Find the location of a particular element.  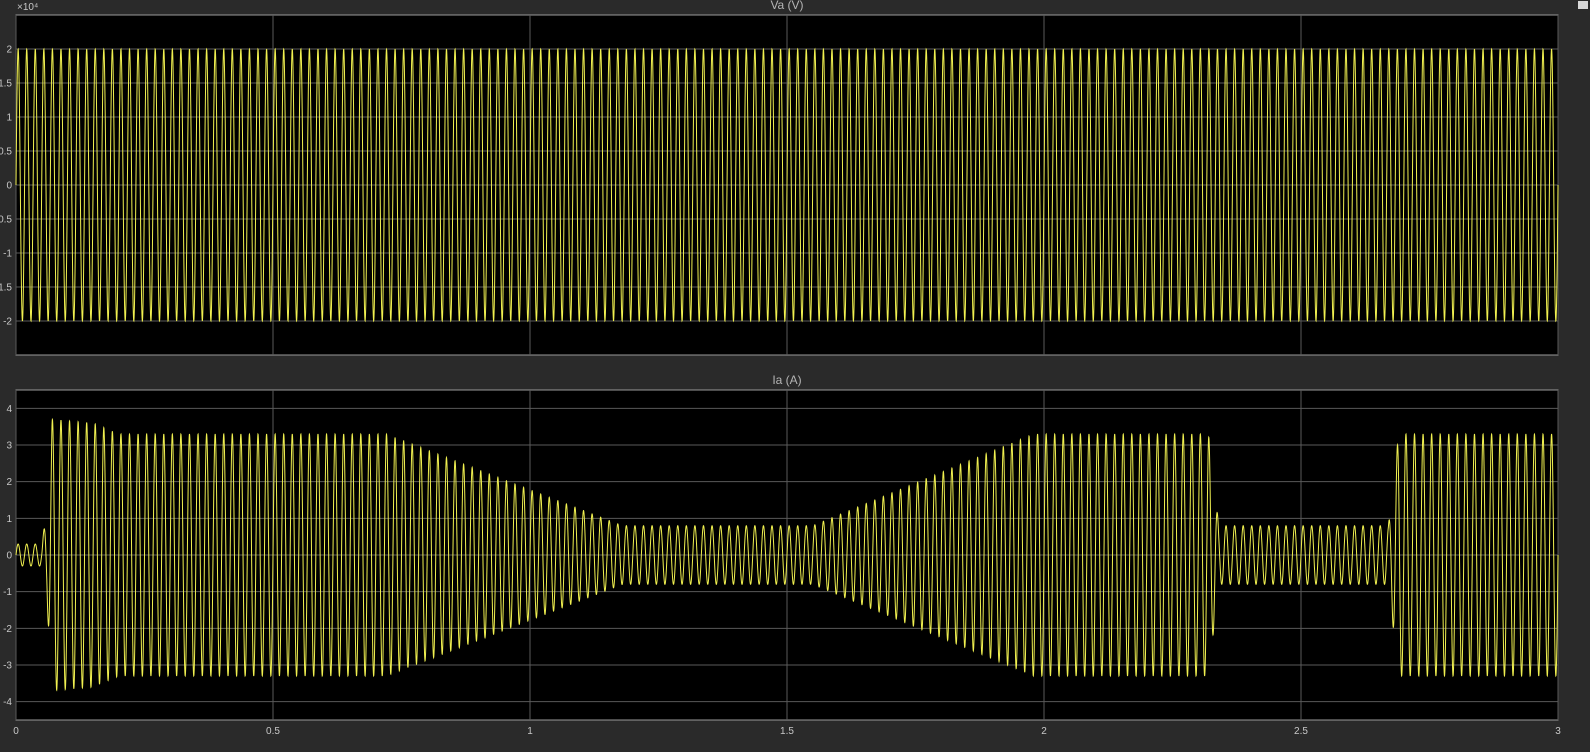

panel-title: Ia (A) is located at coordinates (786, 380).